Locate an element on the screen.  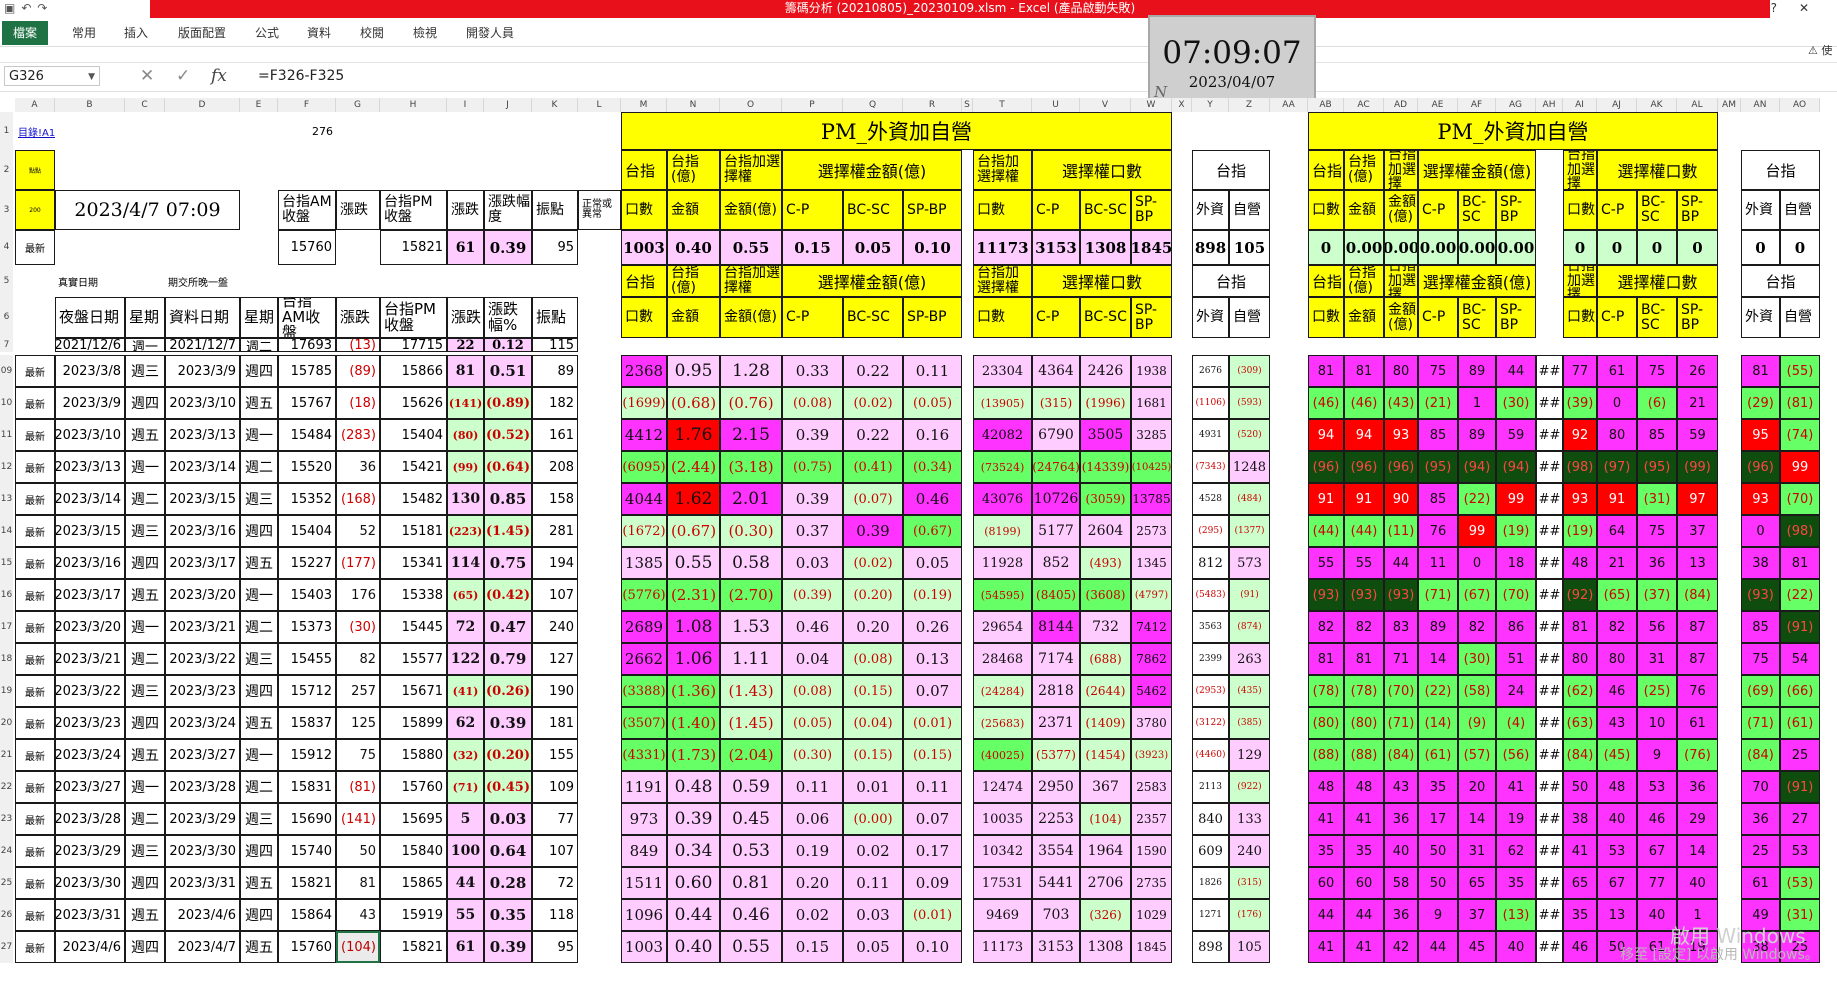
score-ad: 42 is located at coordinates (1401, 947).